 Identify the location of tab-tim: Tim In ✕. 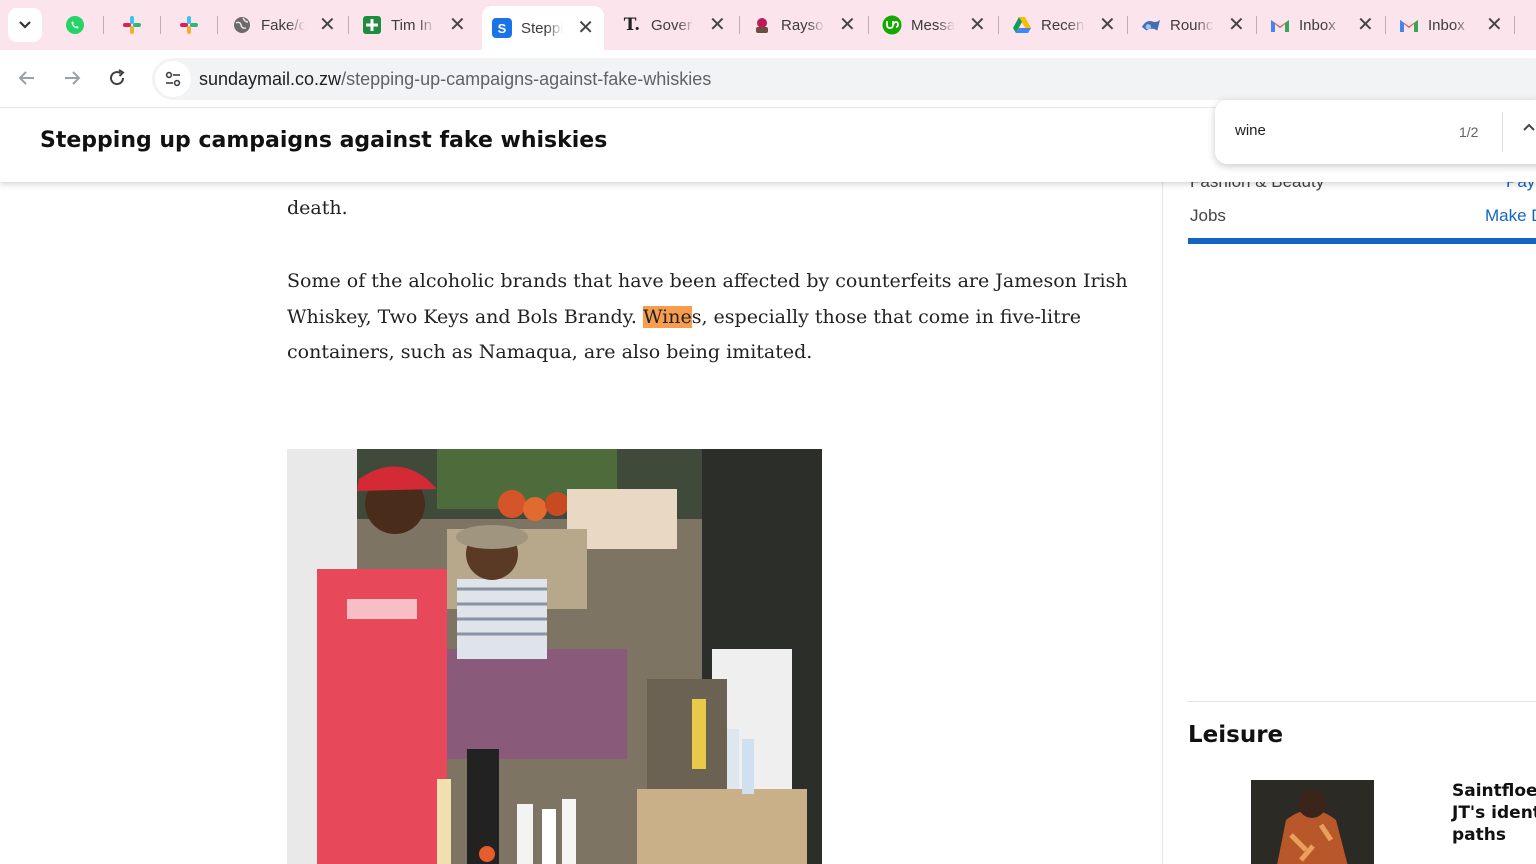
(414, 25).